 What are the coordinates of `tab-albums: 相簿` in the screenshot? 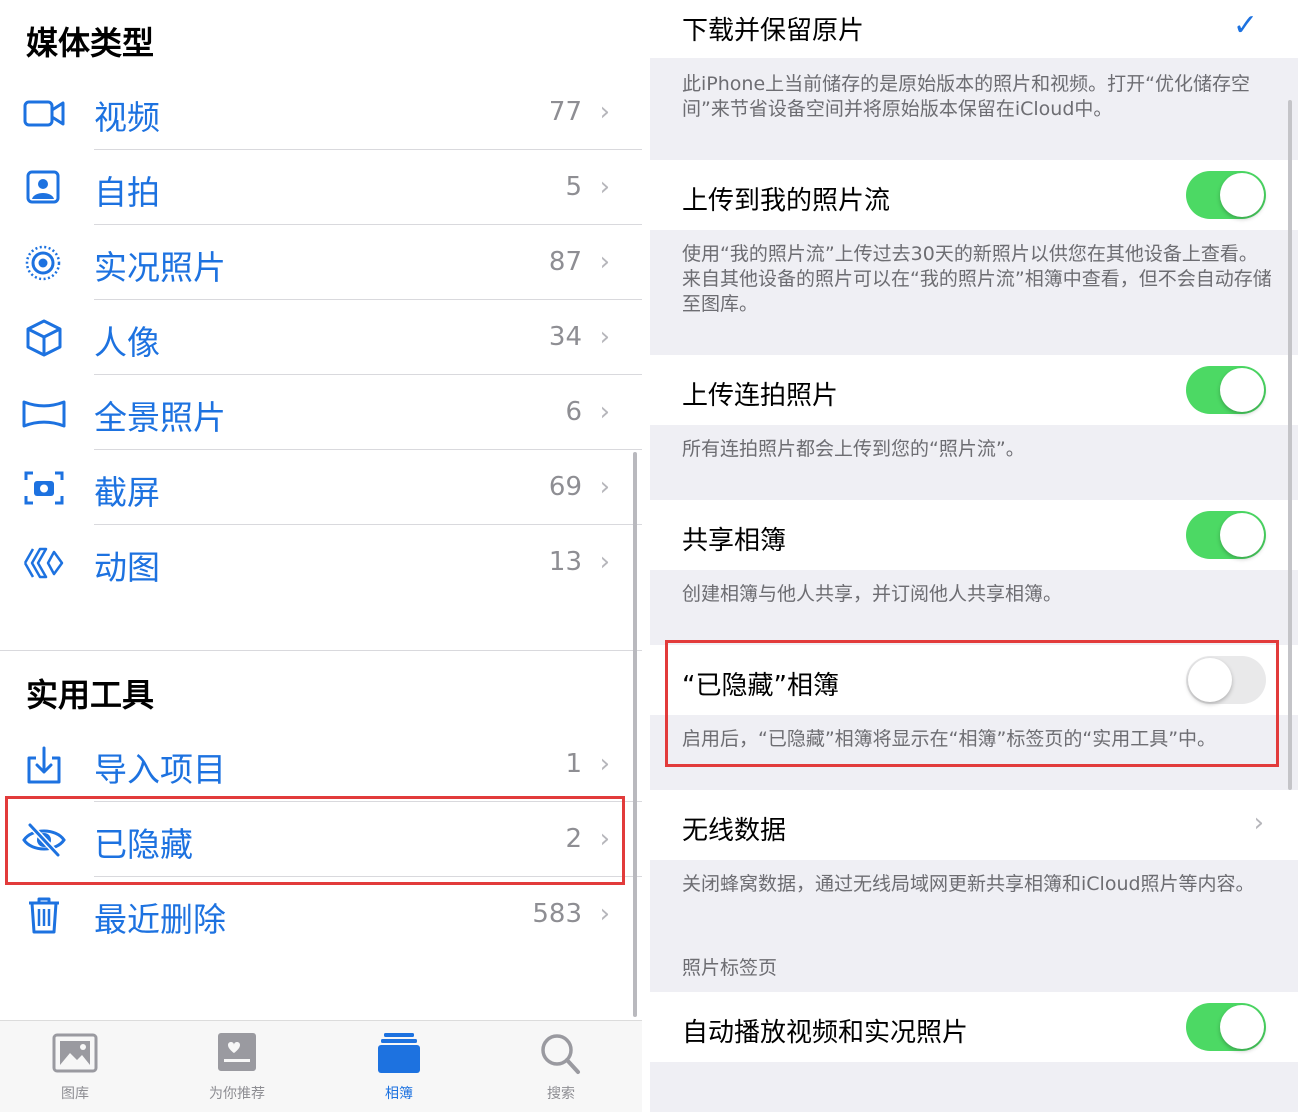 It's located at (399, 1071).